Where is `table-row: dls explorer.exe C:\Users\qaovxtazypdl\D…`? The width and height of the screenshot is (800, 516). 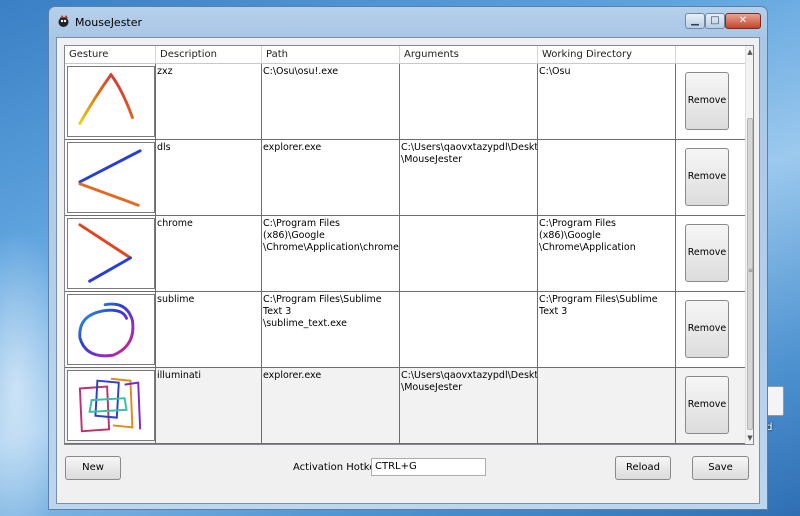
table-row: dls explorer.exe C:\Users\qaovxtazypdl\D… is located at coordinates (405, 178).